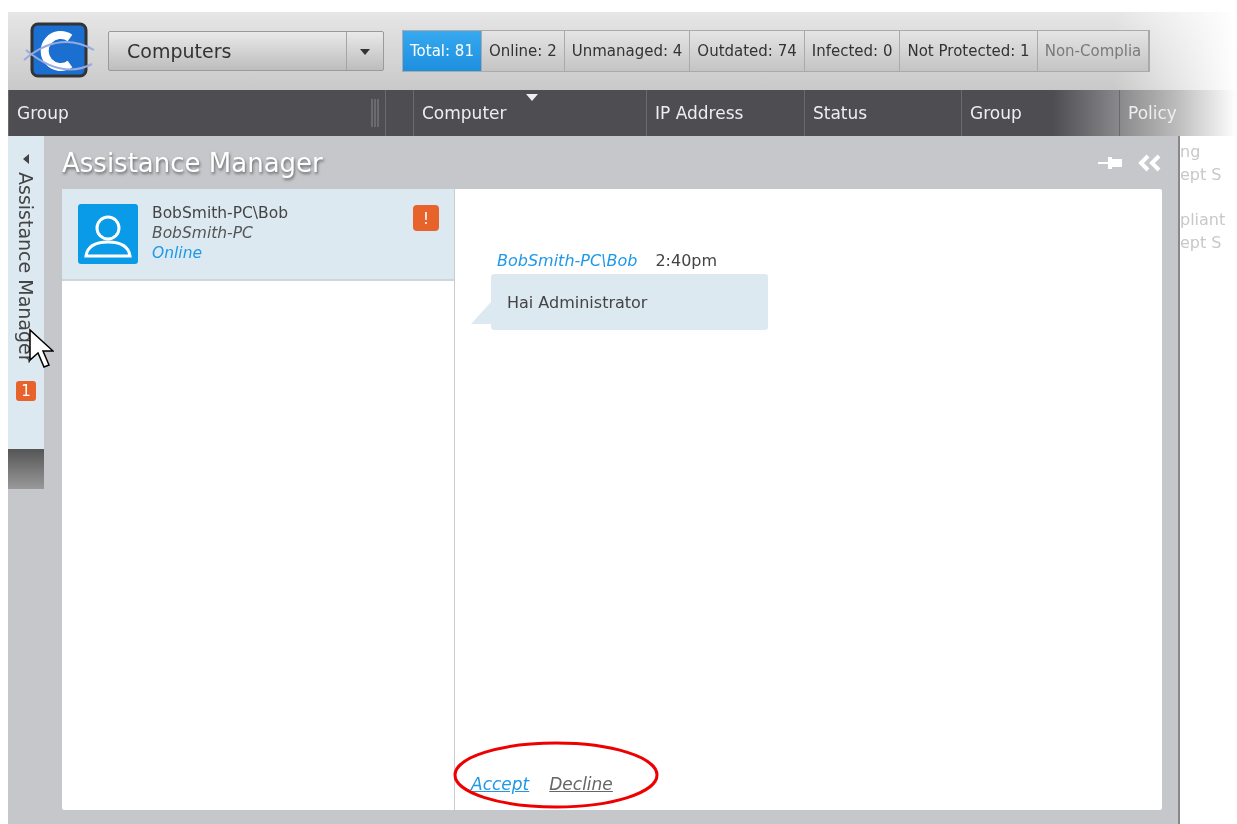 The width and height of the screenshot is (1237, 824). What do you see at coordinates (192, 162) in the screenshot?
I see `panel-title: Assistance Manager` at bounding box center [192, 162].